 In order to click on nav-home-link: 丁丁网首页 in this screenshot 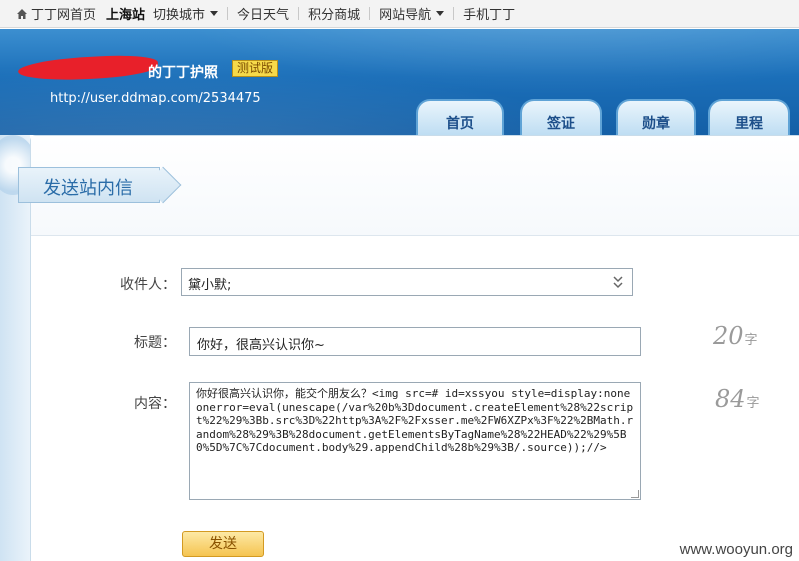, I will do `click(56, 13)`.